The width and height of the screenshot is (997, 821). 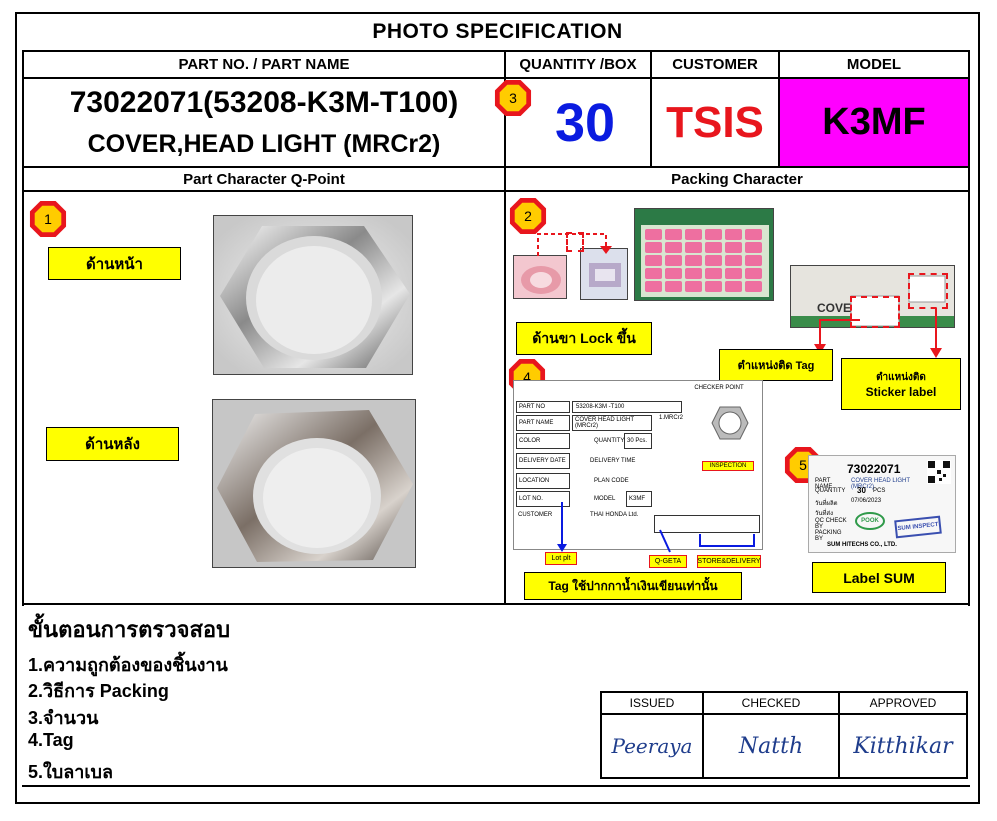 What do you see at coordinates (879, 491) in the screenshot?
I see `sum-qty-unit: PCS` at bounding box center [879, 491].